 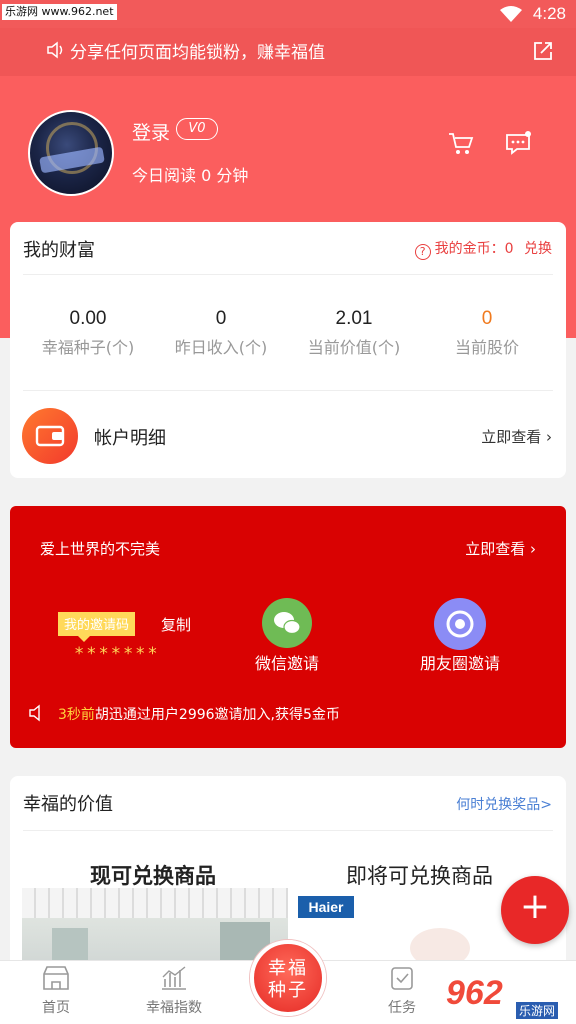 What do you see at coordinates (97, 627) in the screenshot?
I see `invite-code-tag: 我的邀请码` at bounding box center [97, 627].